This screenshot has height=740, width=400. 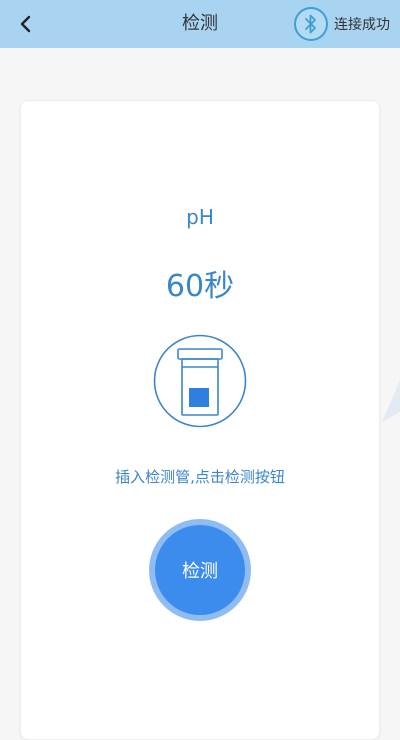 I want to click on detect-button: 检测, so click(x=200, y=570).